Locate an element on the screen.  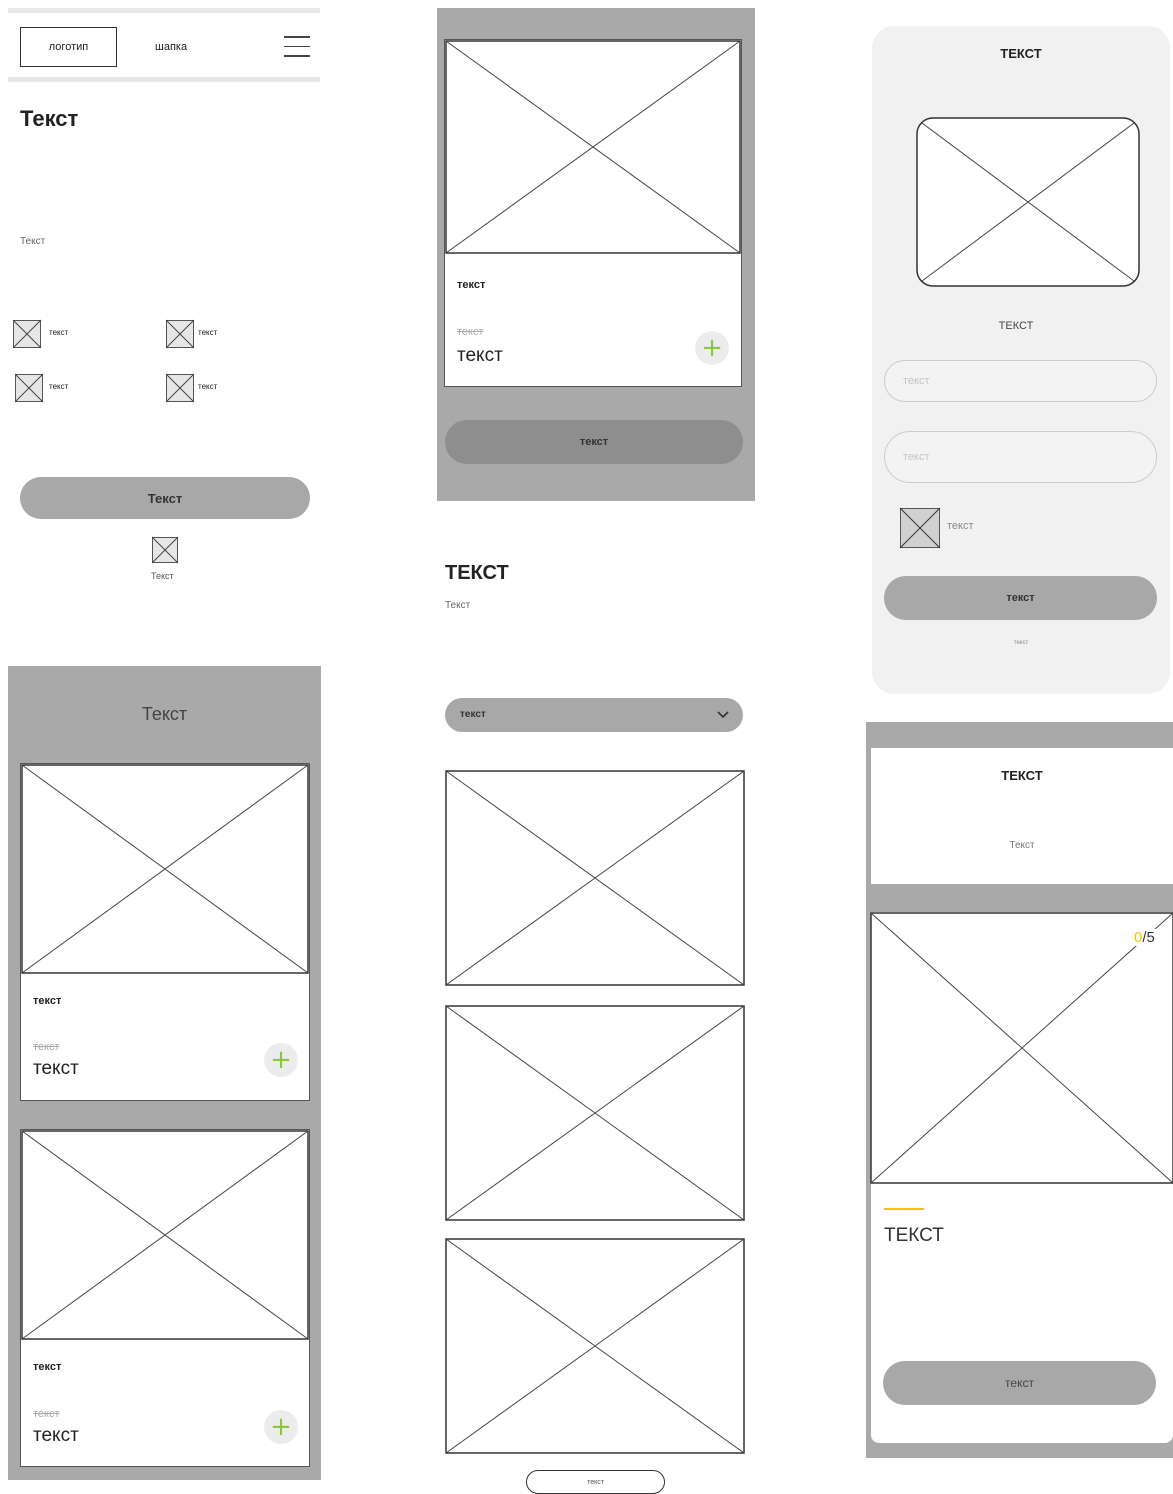
page-title: Текст is located at coordinates (49, 118).